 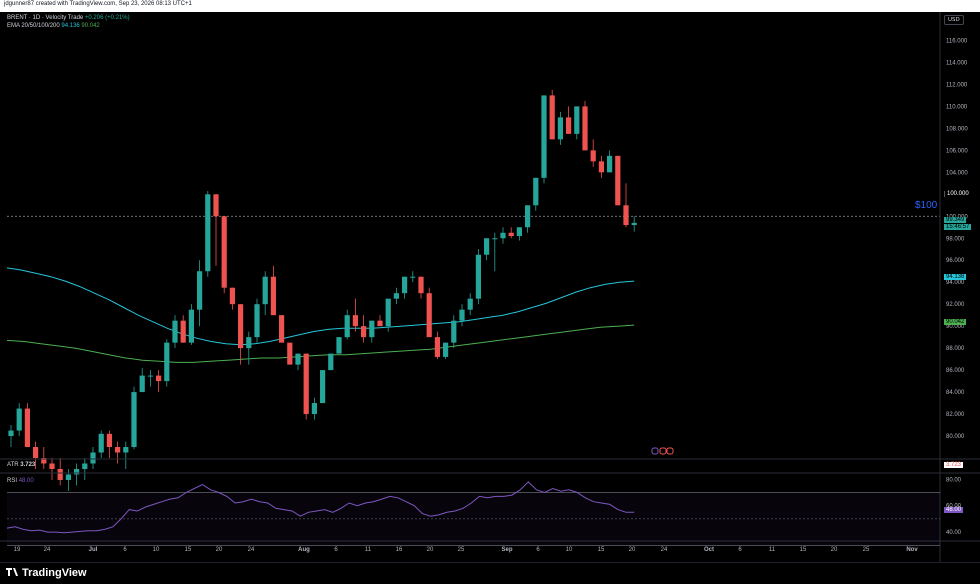 What do you see at coordinates (473, 513) in the screenshot?
I see `rsi-pane` at bounding box center [473, 513].